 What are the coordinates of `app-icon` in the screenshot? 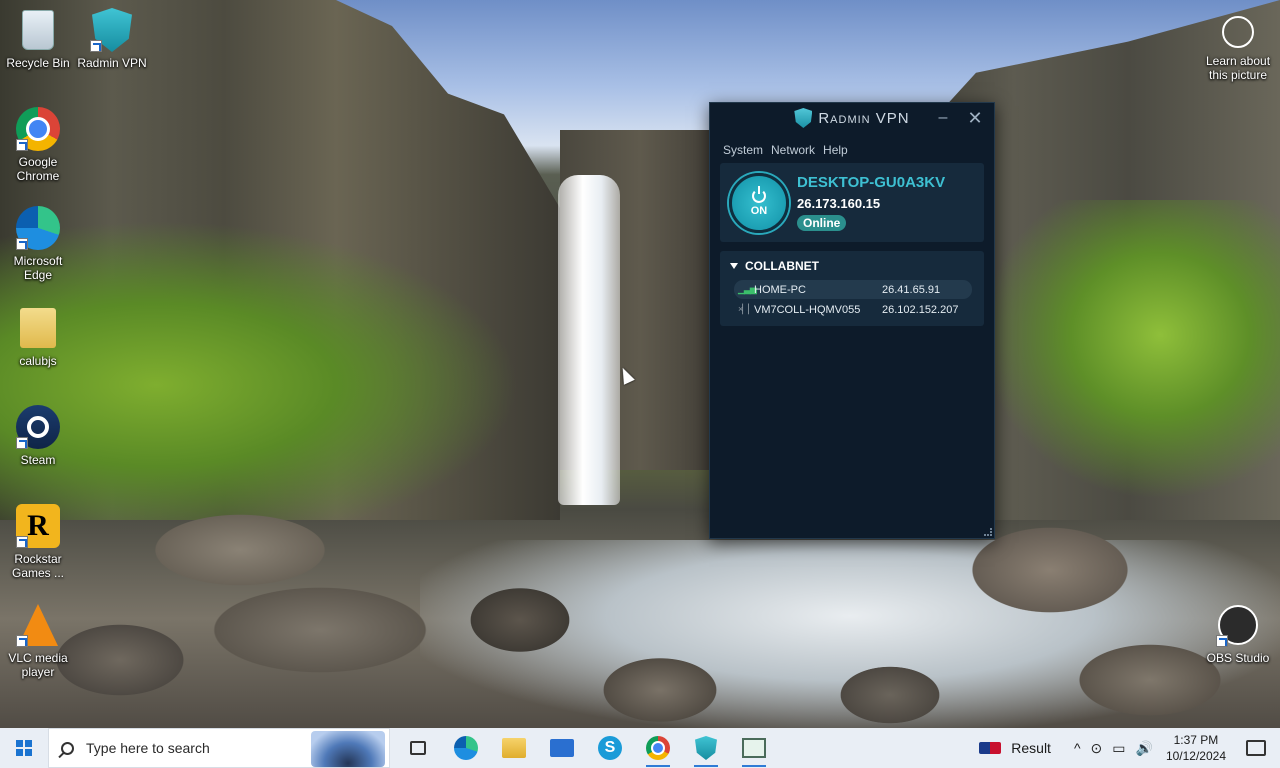 It's located at (754, 748).